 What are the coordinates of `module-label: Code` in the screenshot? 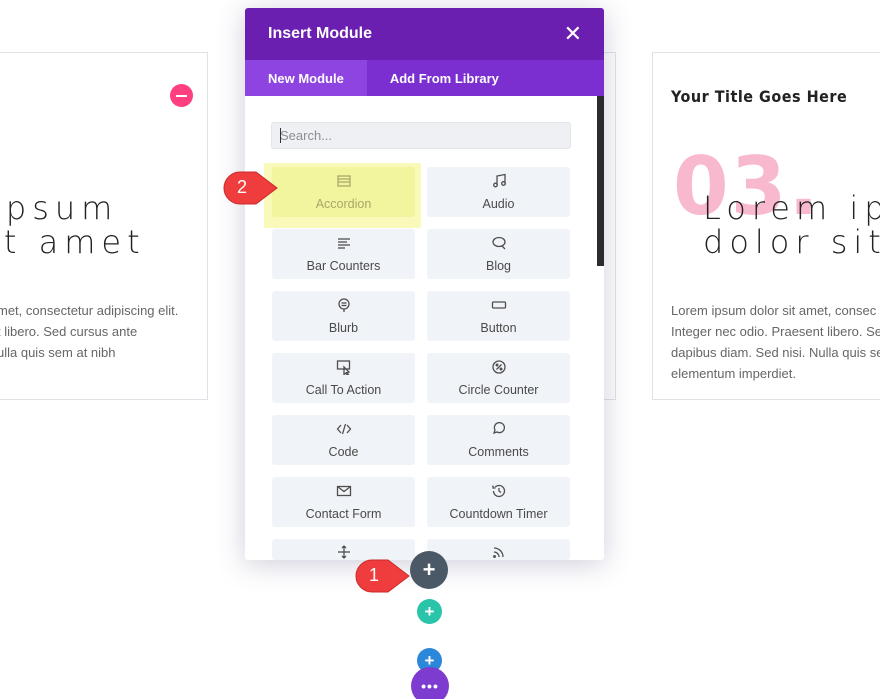 It's located at (343, 452).